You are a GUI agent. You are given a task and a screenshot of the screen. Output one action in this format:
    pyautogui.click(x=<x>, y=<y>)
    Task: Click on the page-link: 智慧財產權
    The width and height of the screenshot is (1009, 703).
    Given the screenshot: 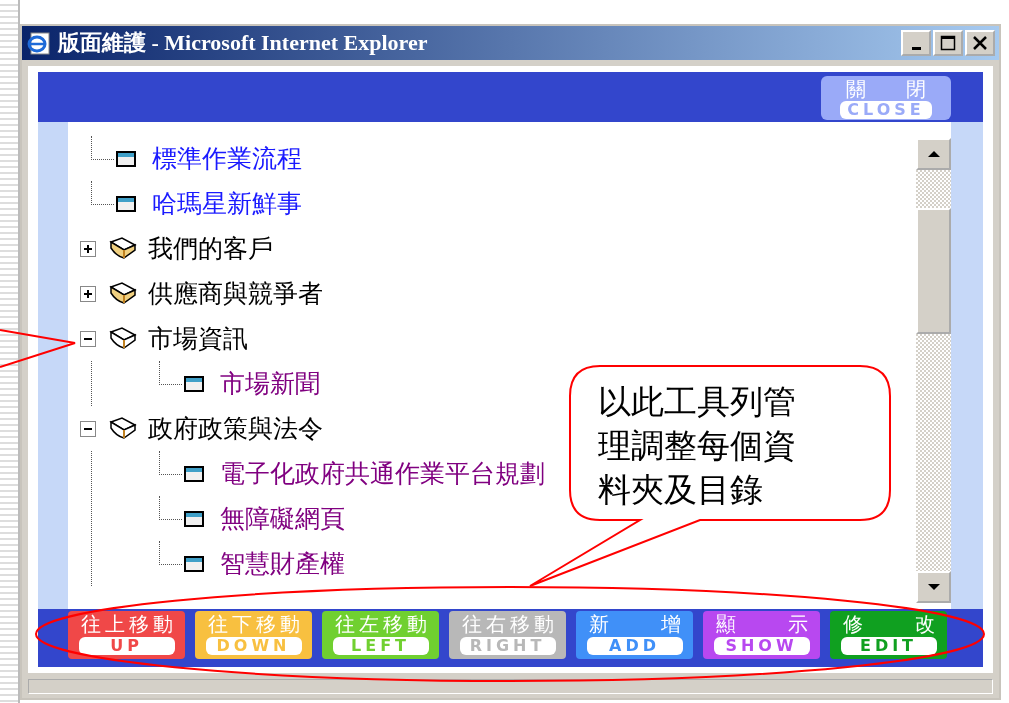 What is the action you would take?
    pyautogui.click(x=282, y=563)
    